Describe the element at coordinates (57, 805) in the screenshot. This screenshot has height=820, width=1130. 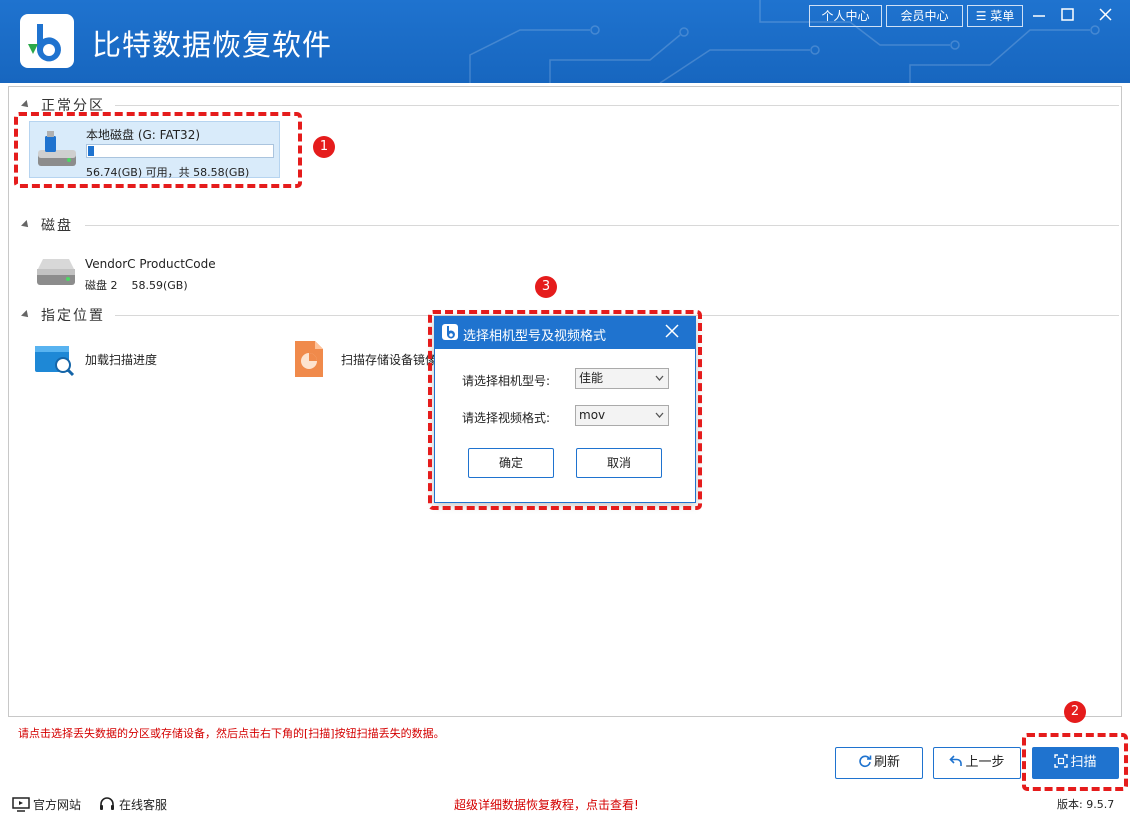
I see `official-website-label: 官方网站` at that location.